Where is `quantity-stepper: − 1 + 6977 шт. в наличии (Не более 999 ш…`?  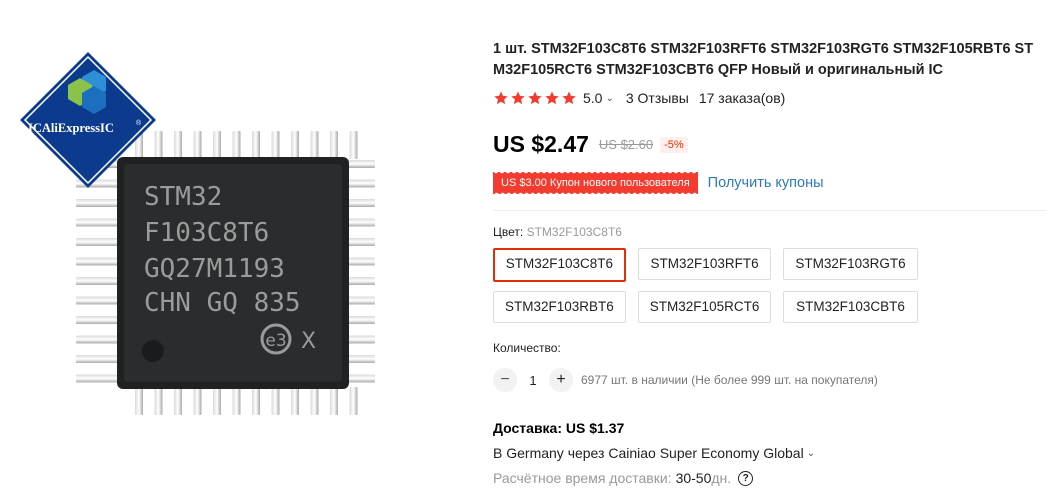
quantity-stepper: − 1 + 6977 шт. в наличии (Не более 999 ш… is located at coordinates (773, 380).